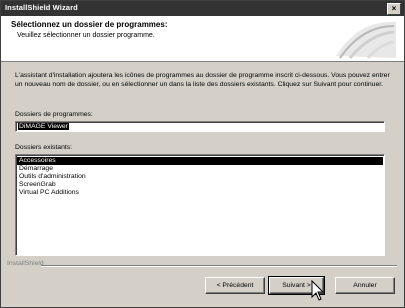  What do you see at coordinates (25, 263) in the screenshot?
I see `installshield-brand: InstallShield` at bounding box center [25, 263].